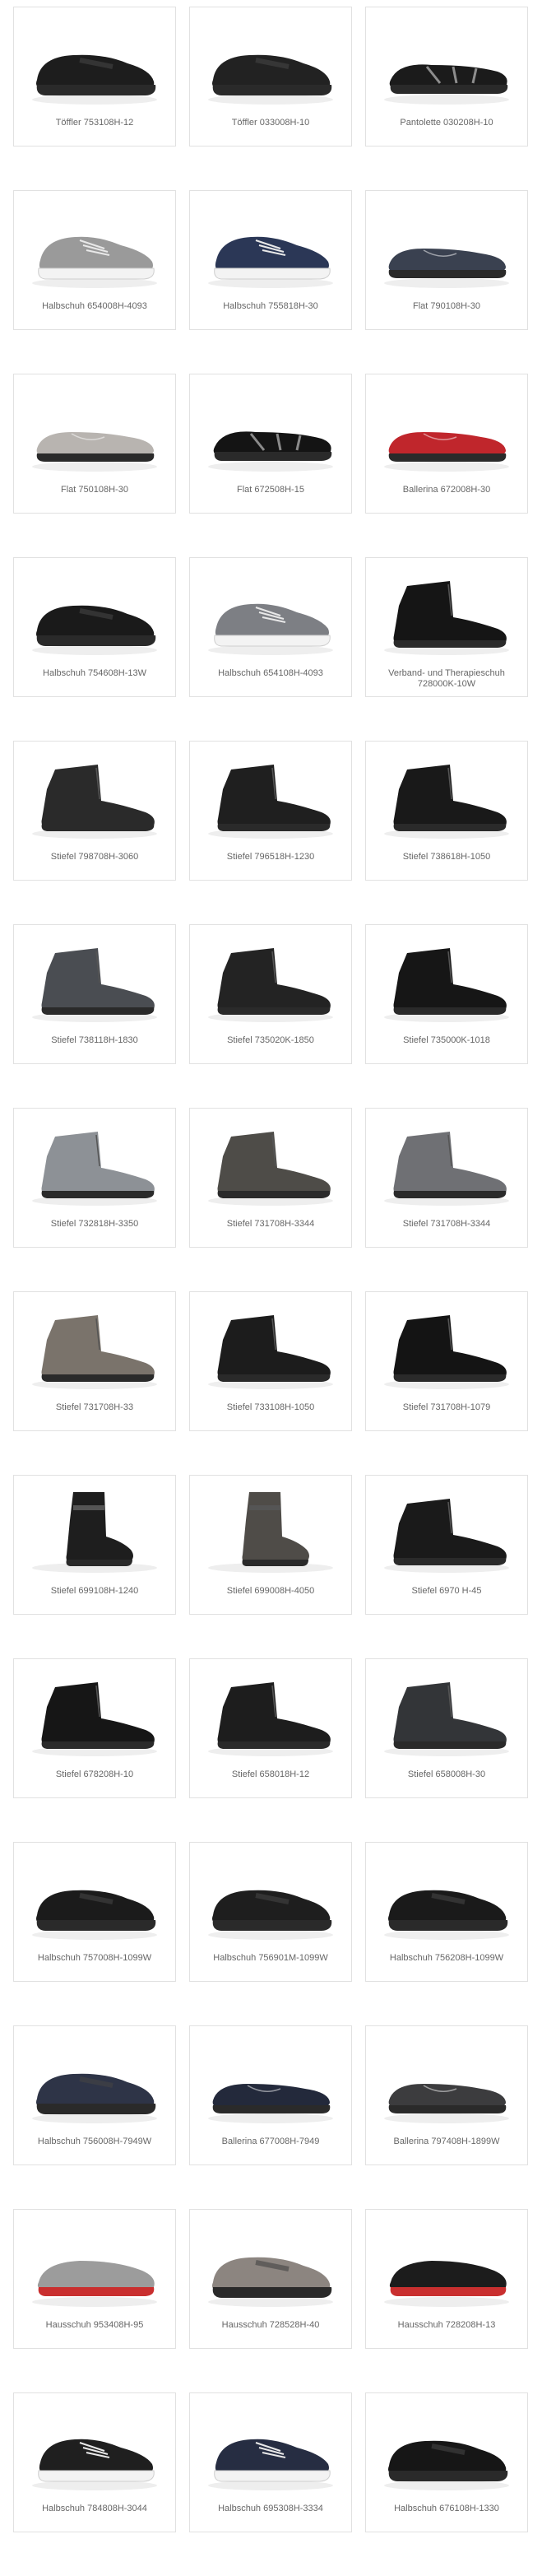 The width and height of the screenshot is (542, 2576). Describe the element at coordinates (94, 1040) in the screenshot. I see `product-name: Stiefel 738118H-1830` at that location.